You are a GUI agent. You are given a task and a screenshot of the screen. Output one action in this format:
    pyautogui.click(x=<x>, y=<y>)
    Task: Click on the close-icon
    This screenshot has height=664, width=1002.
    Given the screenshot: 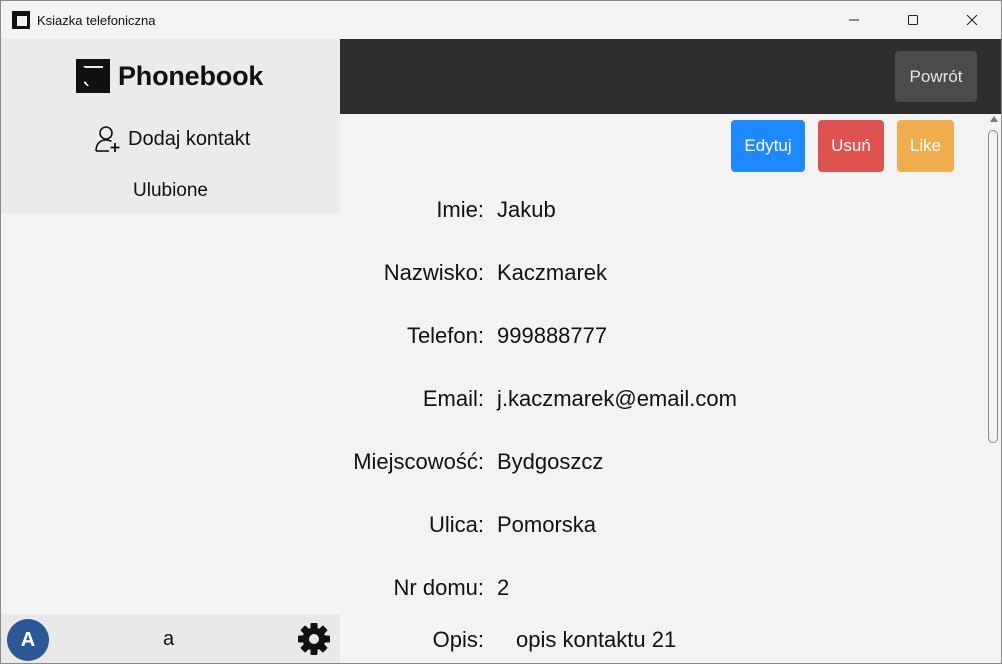 What is the action you would take?
    pyautogui.click(x=971, y=20)
    